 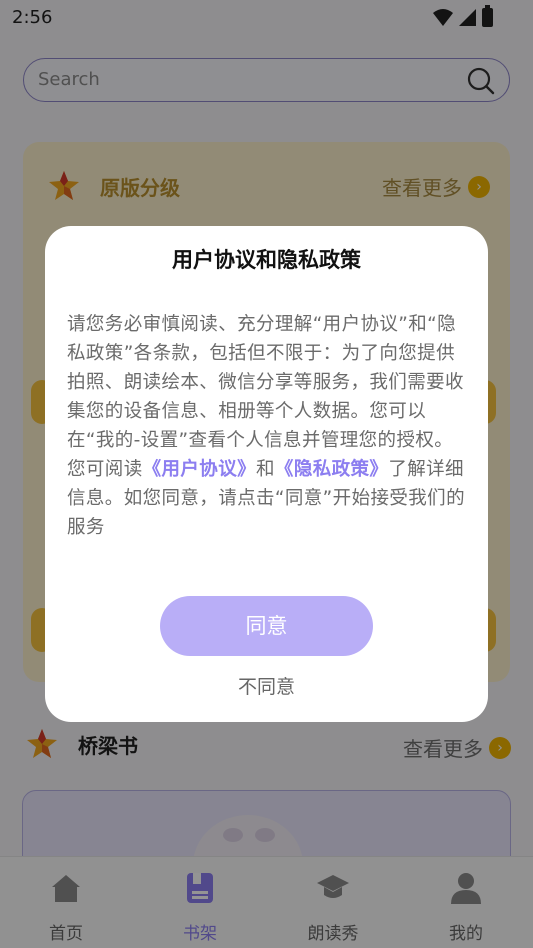 I want to click on agree-button: 同意, so click(x=266, y=626).